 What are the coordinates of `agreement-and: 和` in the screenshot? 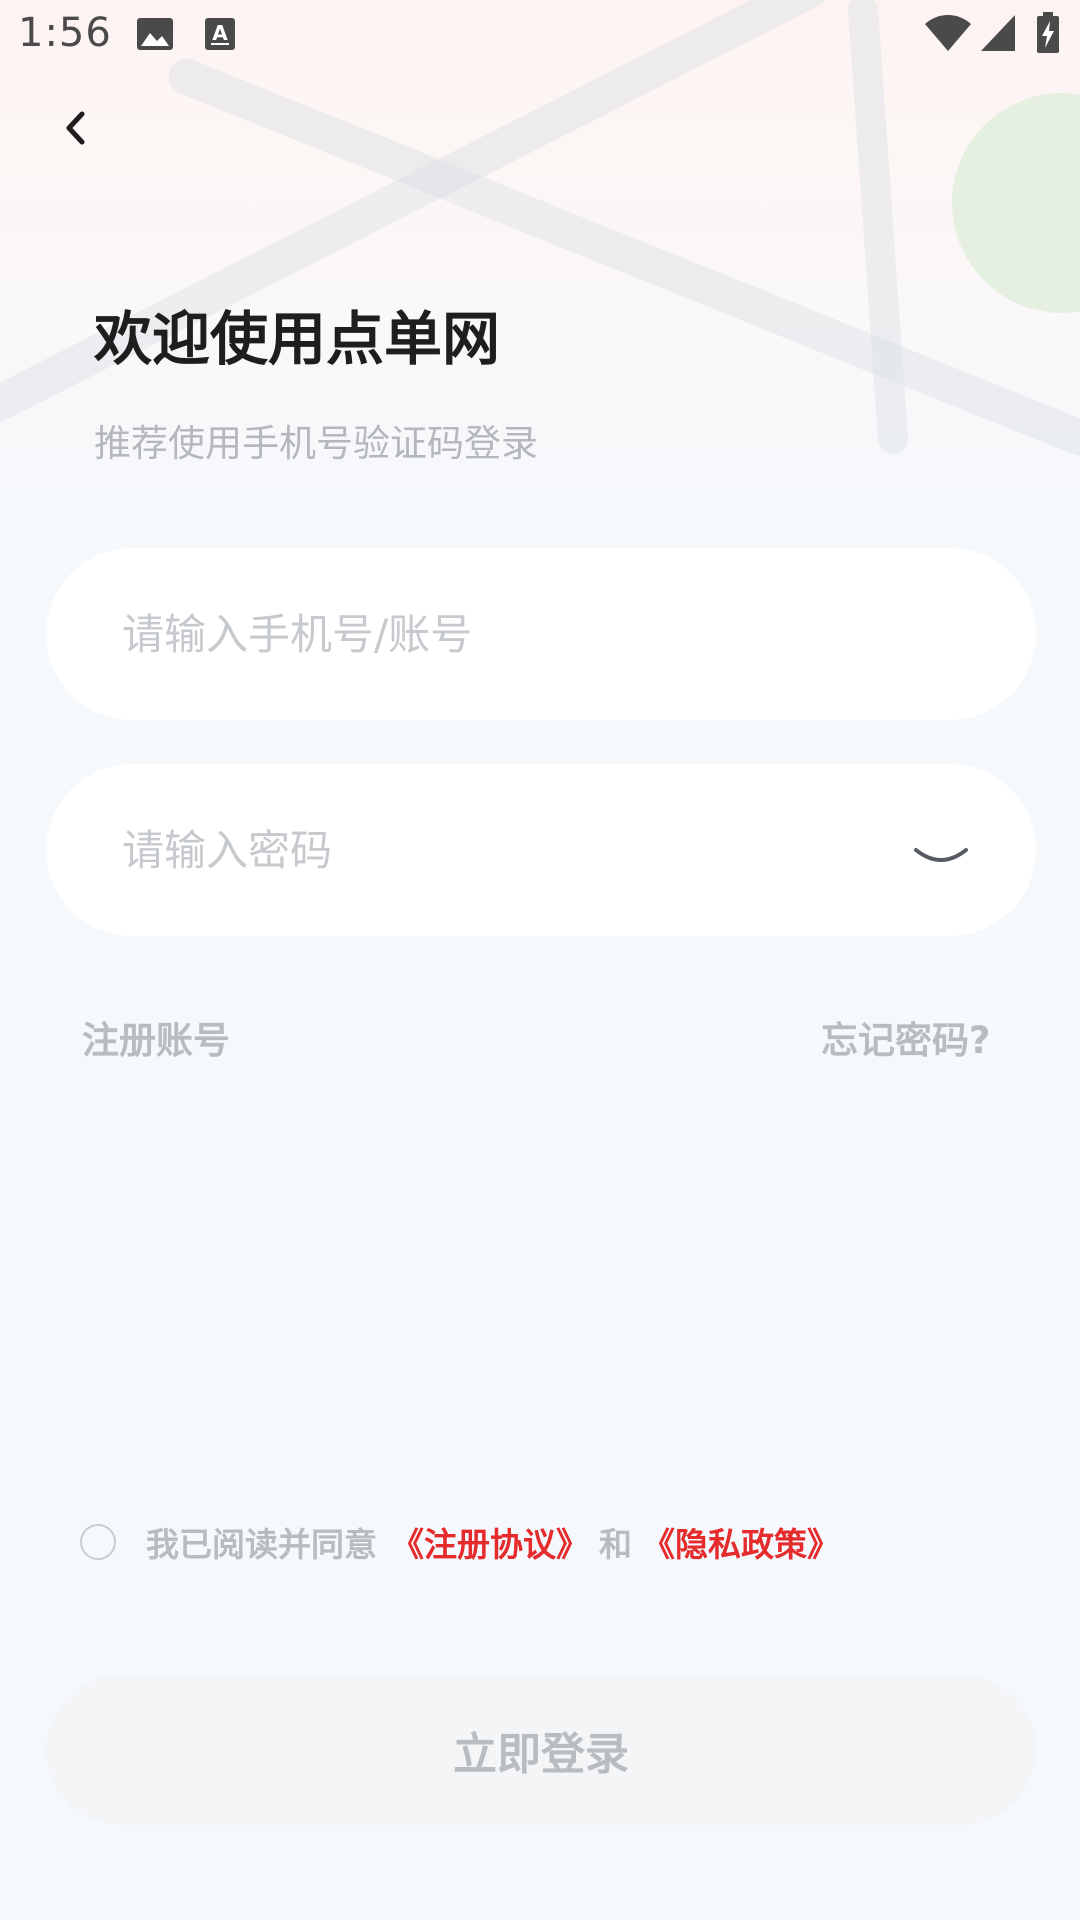 It's located at (615, 1544).